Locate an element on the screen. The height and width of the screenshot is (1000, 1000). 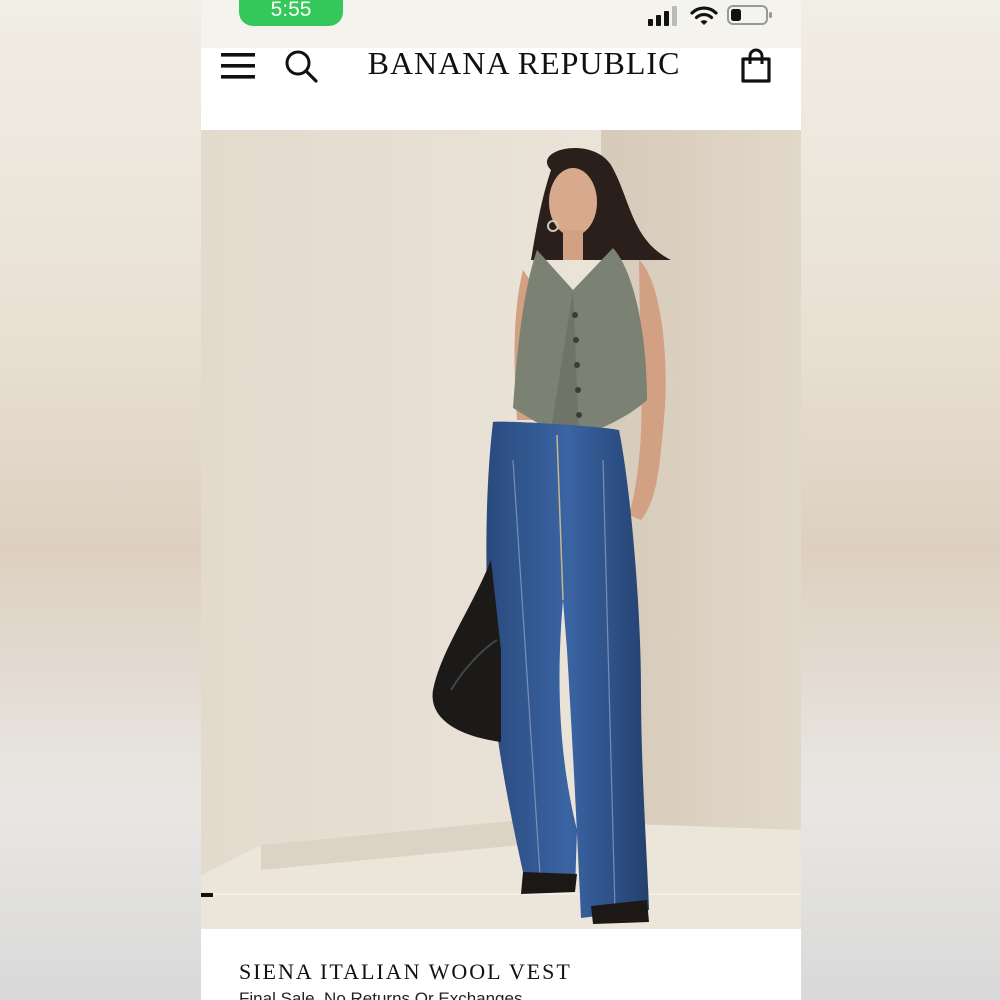
top-navigation: BANANA REPUBLIC is located at coordinates (501, 88).